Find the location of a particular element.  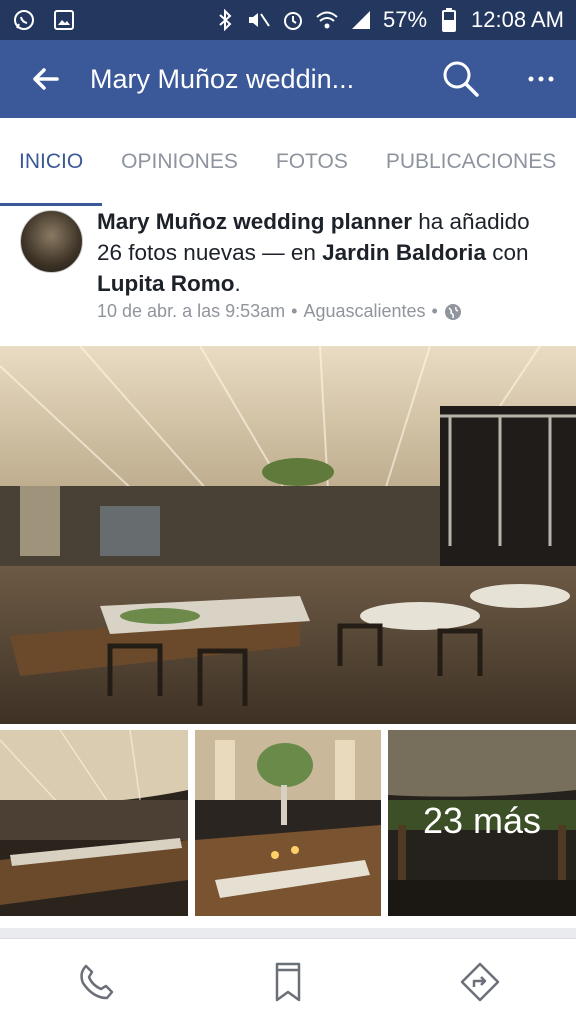

post-period: . is located at coordinates (237, 283).